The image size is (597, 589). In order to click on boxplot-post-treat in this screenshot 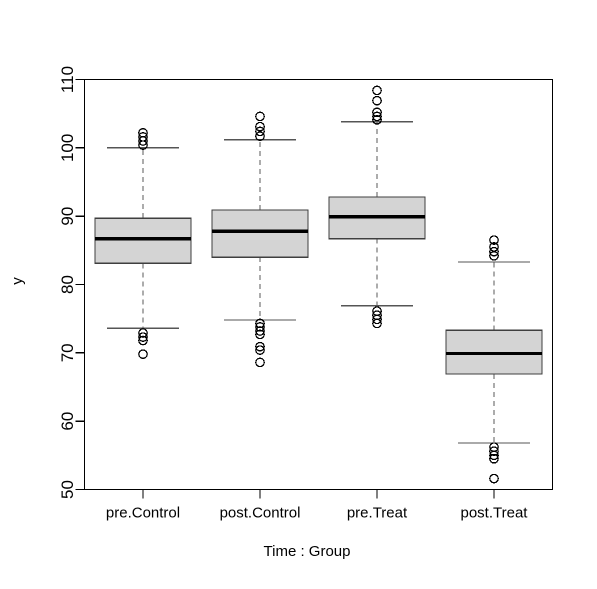, I will do `click(494, 359)`.